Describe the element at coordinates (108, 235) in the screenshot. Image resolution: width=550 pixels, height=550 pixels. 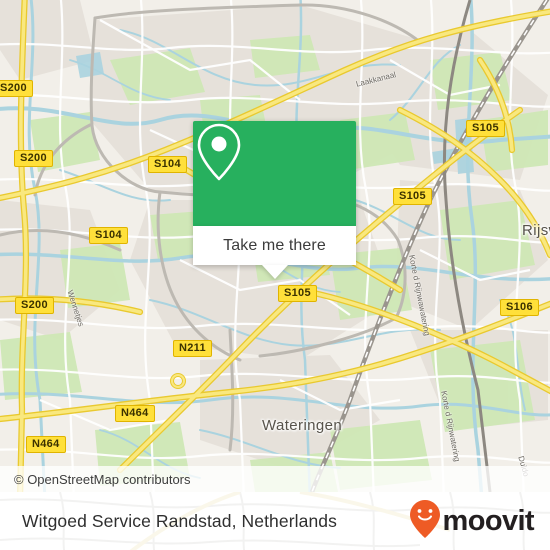
I see `road-shield-s104-b: S104` at that location.